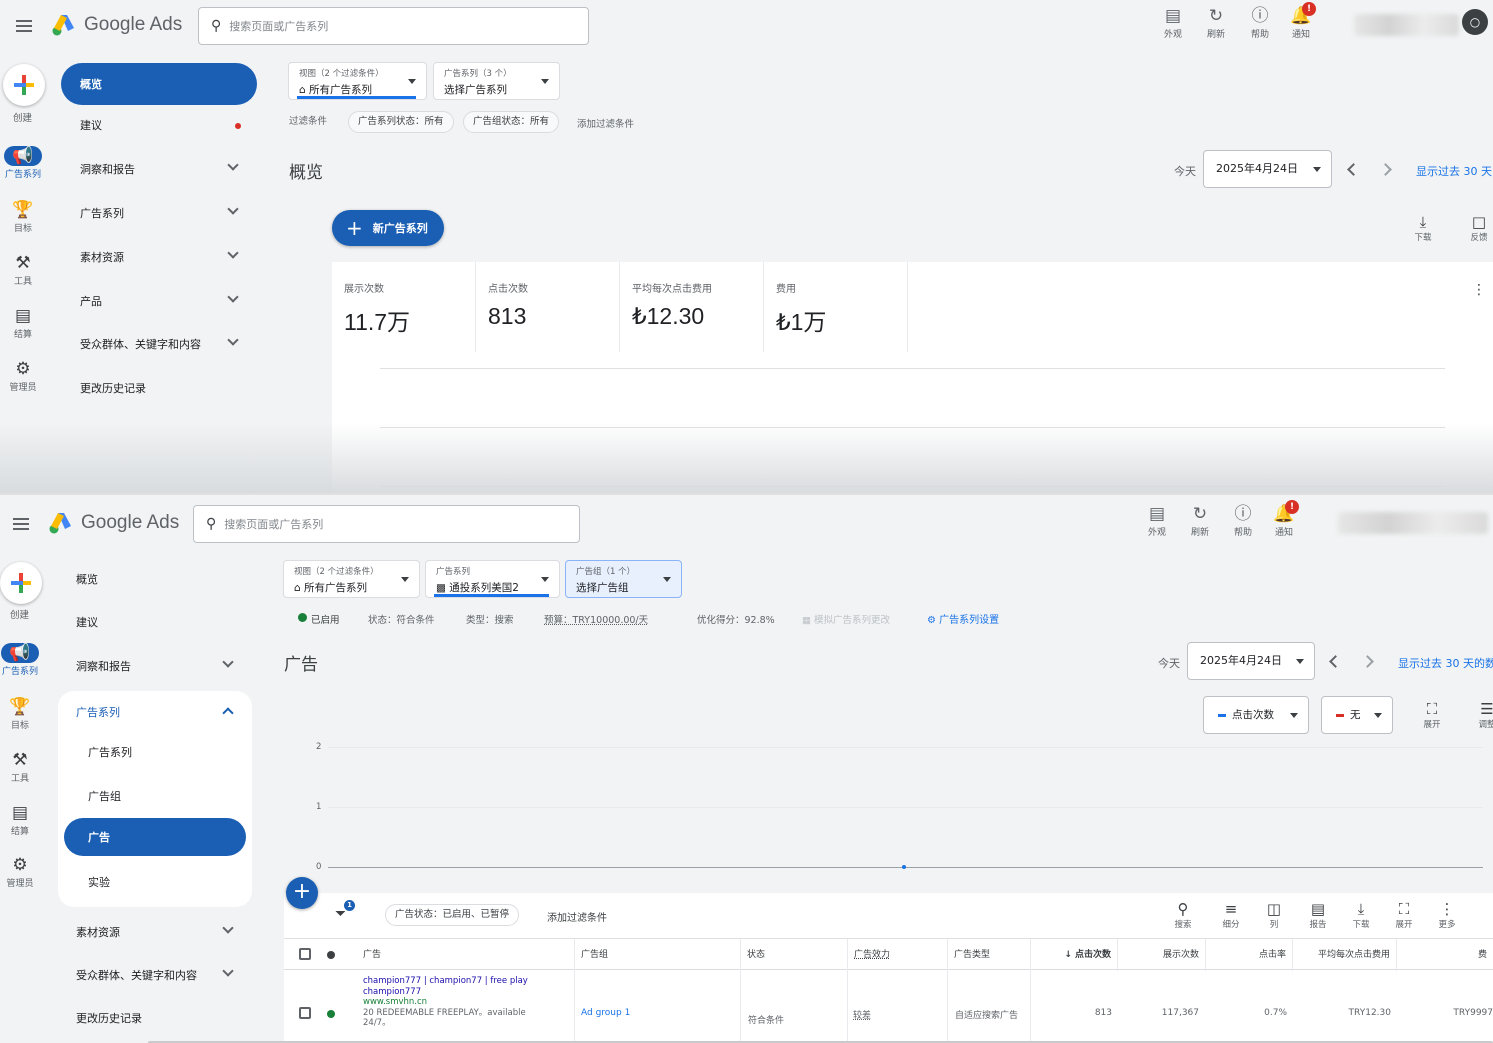 The height and width of the screenshot is (1043, 1493). I want to click on table-download-button: ⤓ 下载, so click(1361, 915).